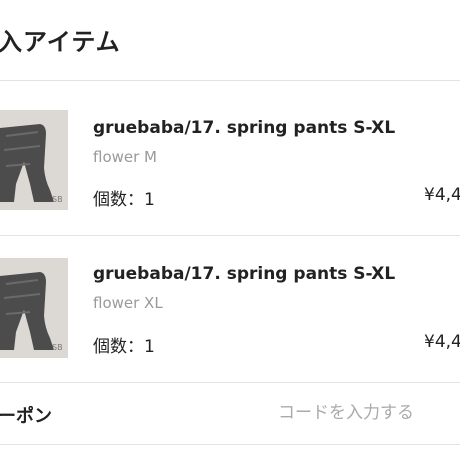  Describe the element at coordinates (125, 157) in the screenshot. I see `item-variant: flower M` at that location.